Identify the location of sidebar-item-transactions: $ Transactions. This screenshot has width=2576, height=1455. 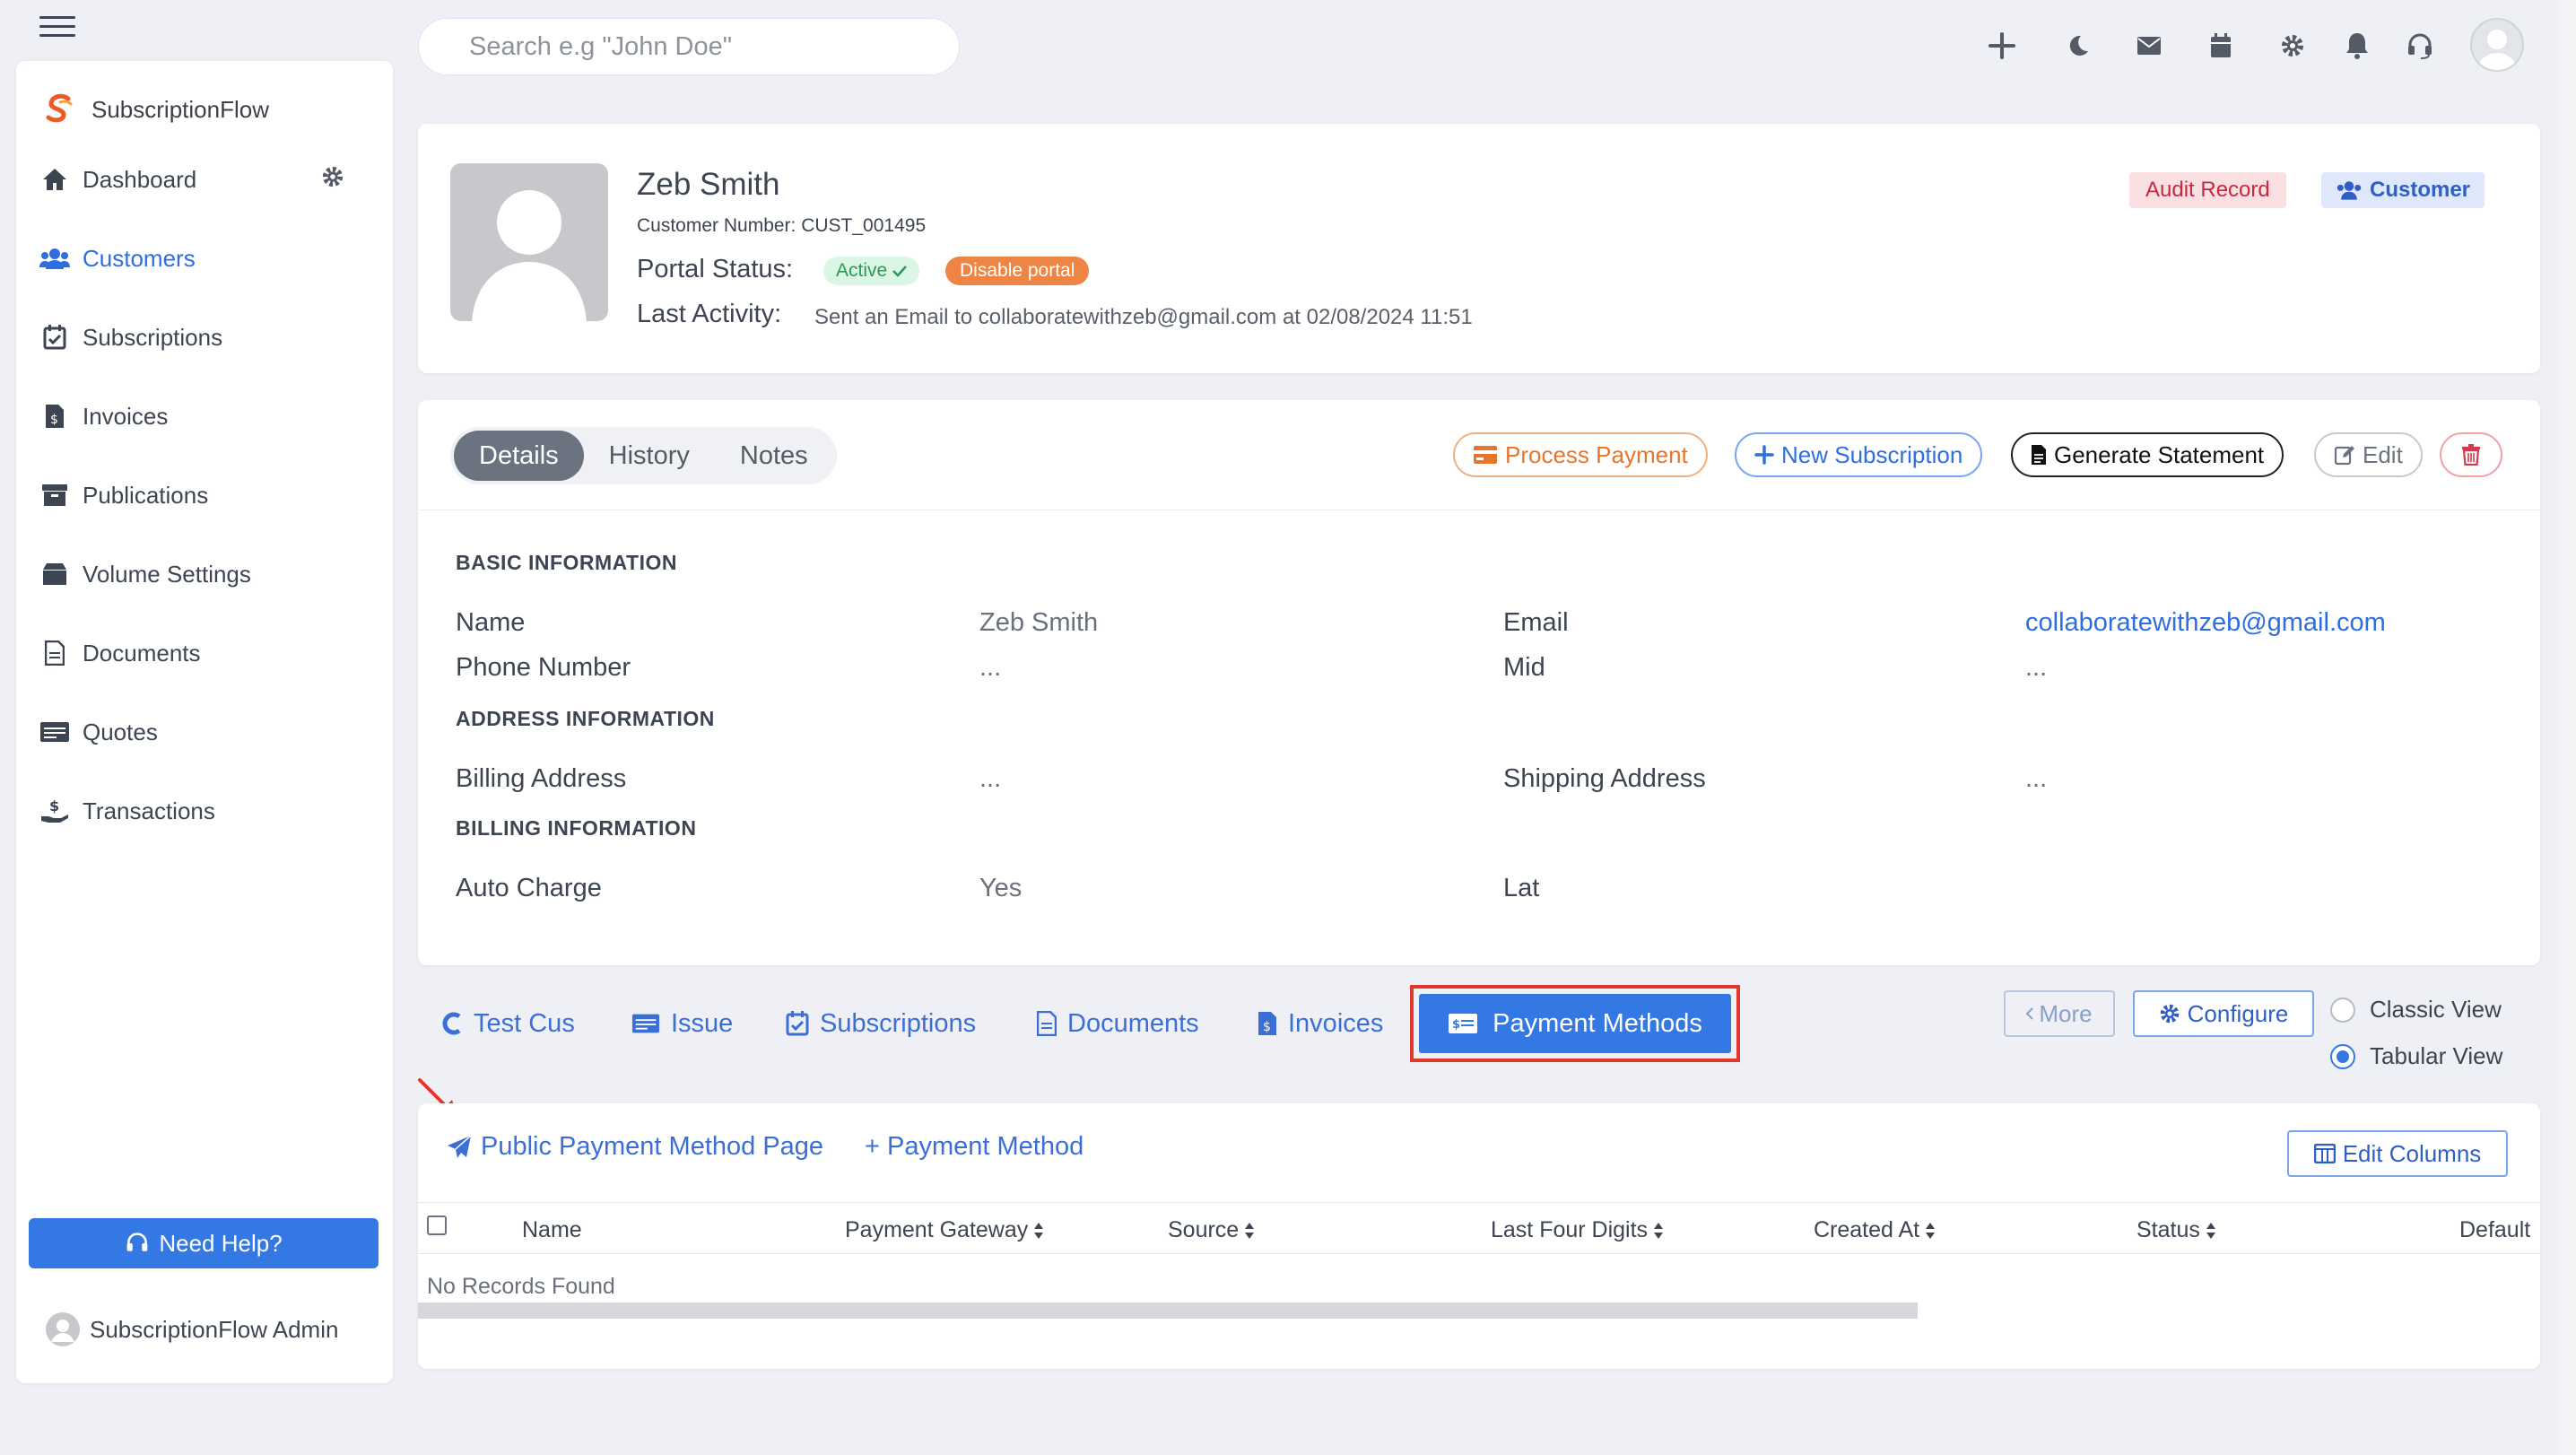
(127, 811).